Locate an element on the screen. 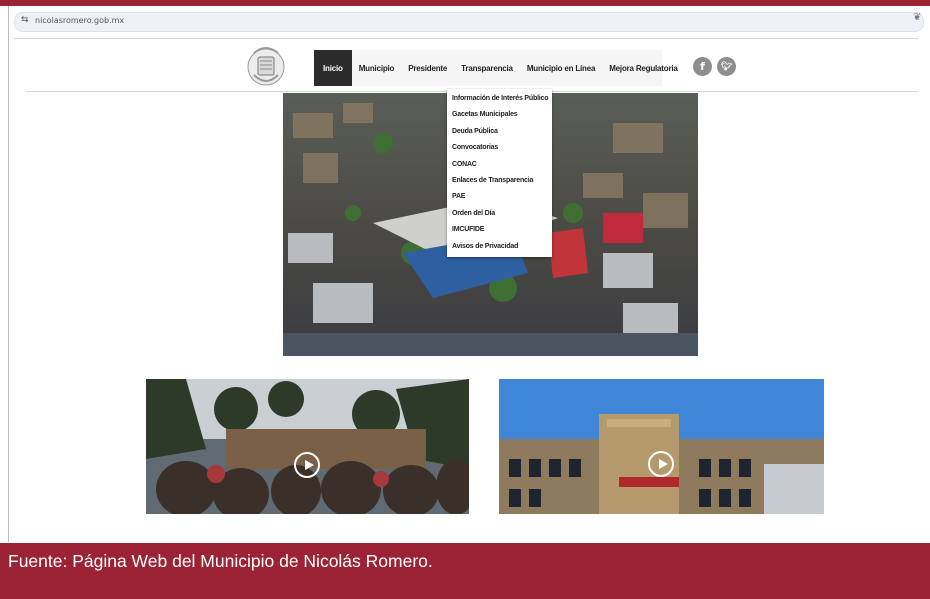 This screenshot has height=599, width=930. twitter-icon: 🐦︎ is located at coordinates (726, 66).